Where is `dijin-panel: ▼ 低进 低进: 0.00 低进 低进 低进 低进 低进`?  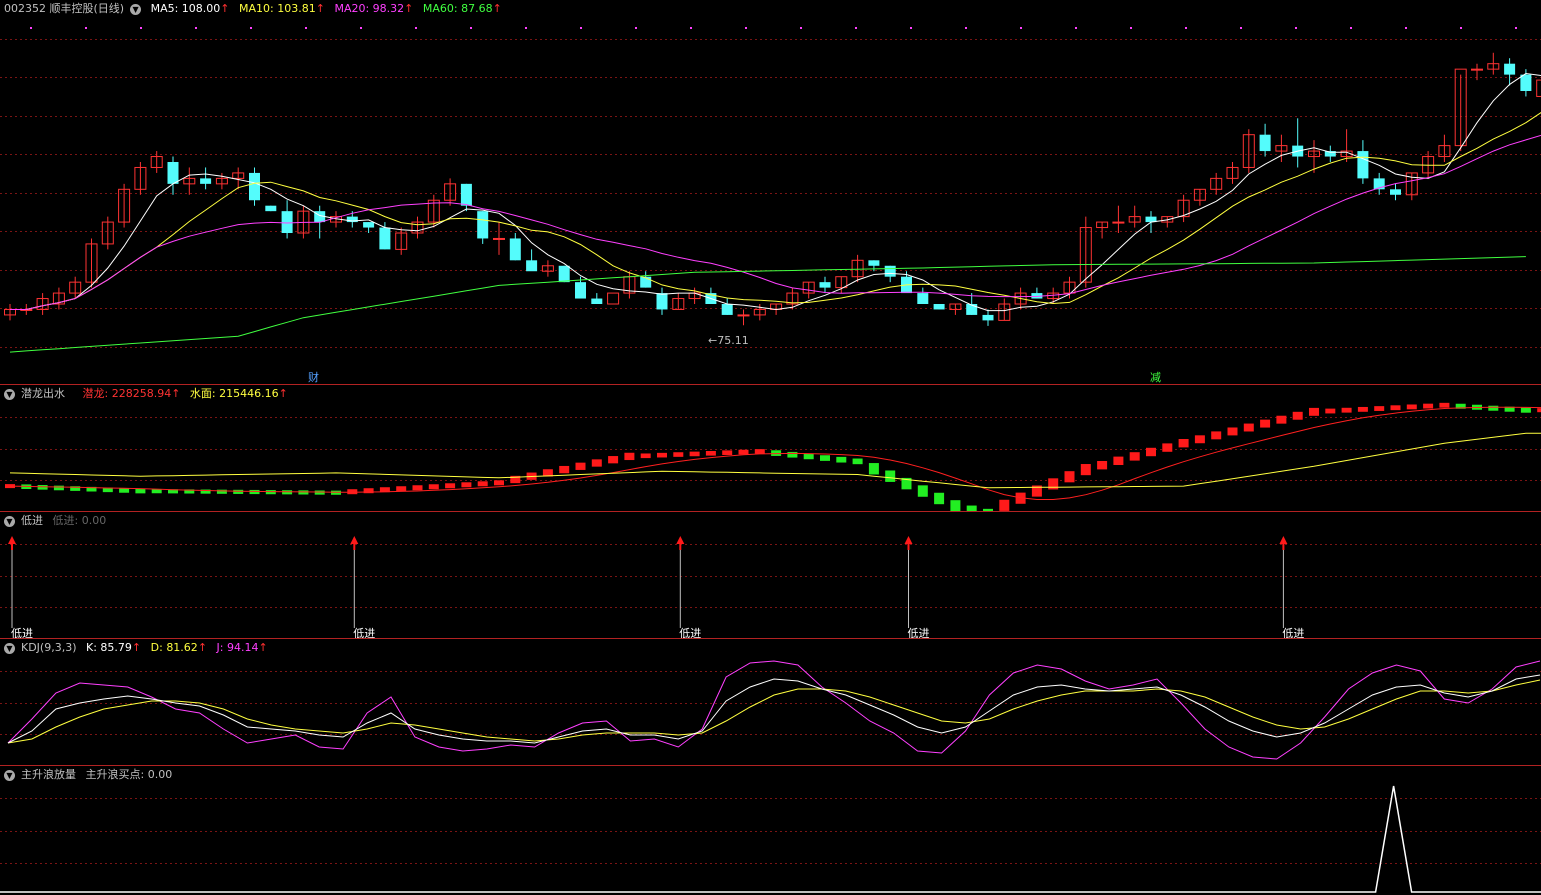
dijin-panel: ▼ 低进 低进: 0.00 低进 低进 低进 低进 低进 is located at coordinates (770, 575).